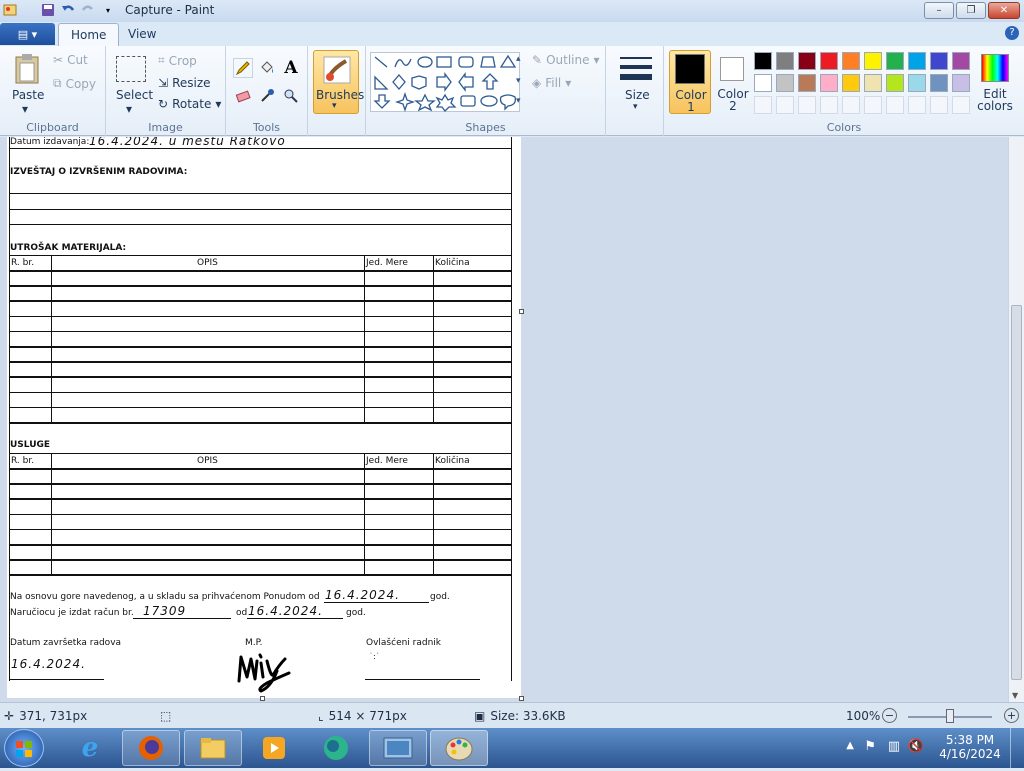 The height and width of the screenshot is (771, 1024). What do you see at coordinates (1016, 492) in the screenshot?
I see `scrollbar-thumb` at bounding box center [1016, 492].